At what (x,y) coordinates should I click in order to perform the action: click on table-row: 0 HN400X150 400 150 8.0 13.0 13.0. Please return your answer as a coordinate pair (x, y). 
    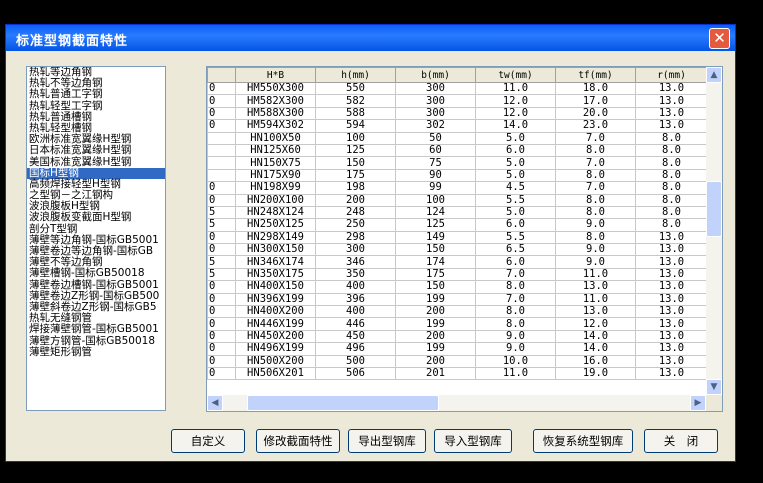
    Looking at the image, I should click on (457, 287).